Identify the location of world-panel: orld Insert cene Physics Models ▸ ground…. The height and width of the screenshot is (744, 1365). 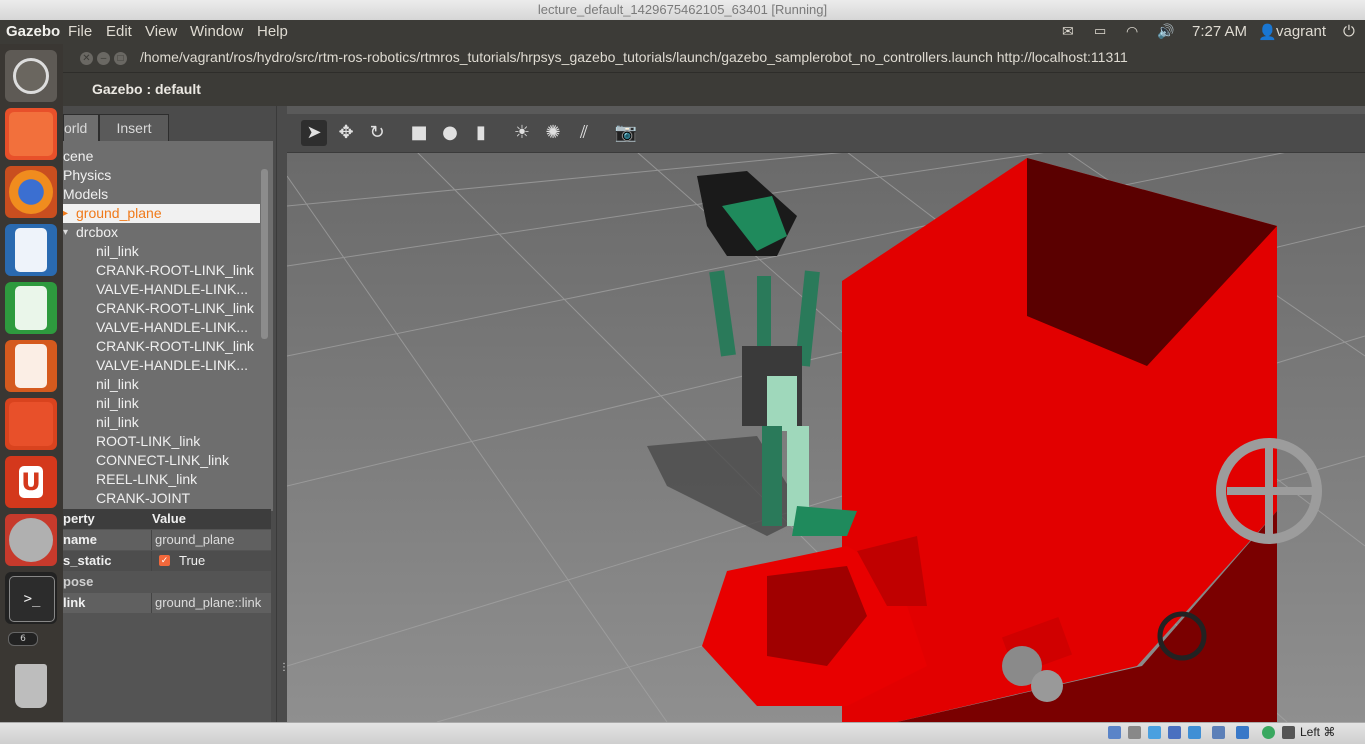
(175, 414).